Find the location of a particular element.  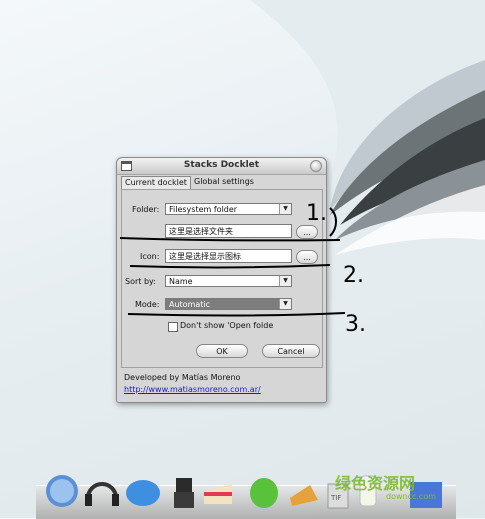

cake-icon is located at coordinates (218, 494).